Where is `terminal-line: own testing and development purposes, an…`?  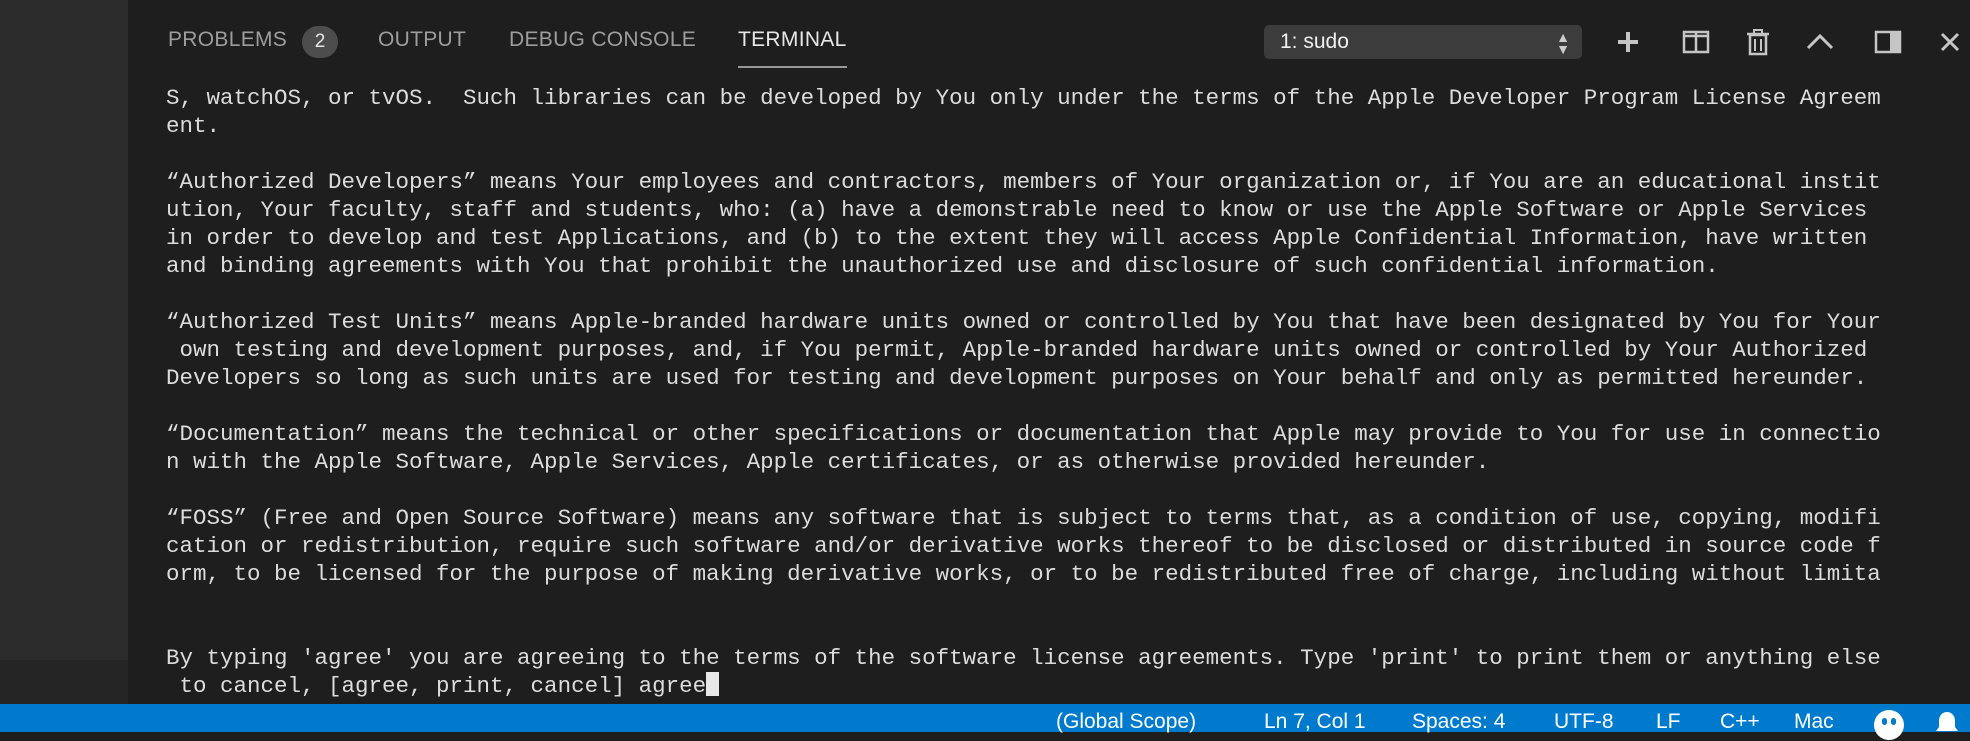
terminal-line: own testing and development purposes, an… is located at coordinates (1061, 350).